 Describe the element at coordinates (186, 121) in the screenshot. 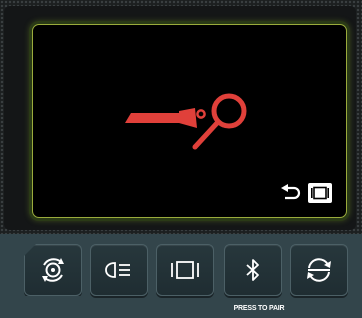

I see `pedal-magnifier-icon` at that location.